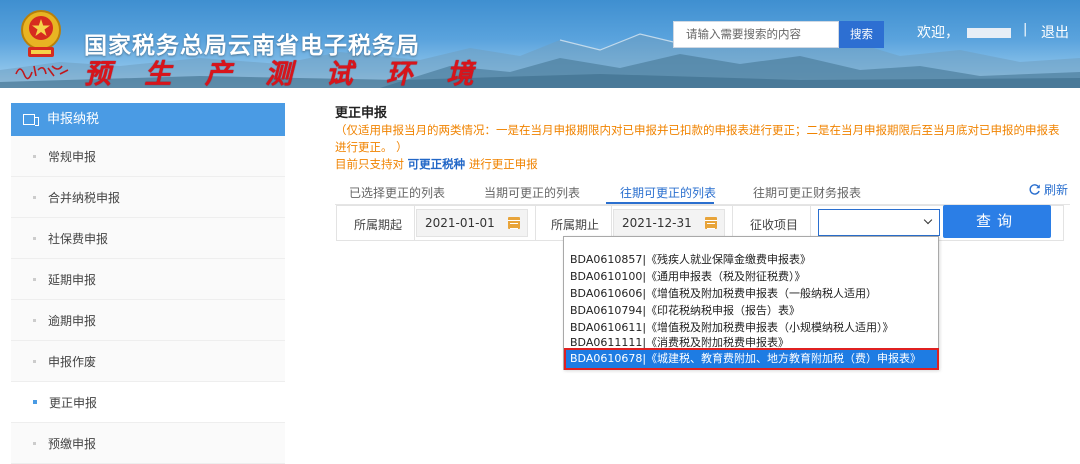 This screenshot has height=464, width=1080. What do you see at coordinates (532, 192) in the screenshot?
I see `tab-current-period-correctable: 当期可更正的列表` at bounding box center [532, 192].